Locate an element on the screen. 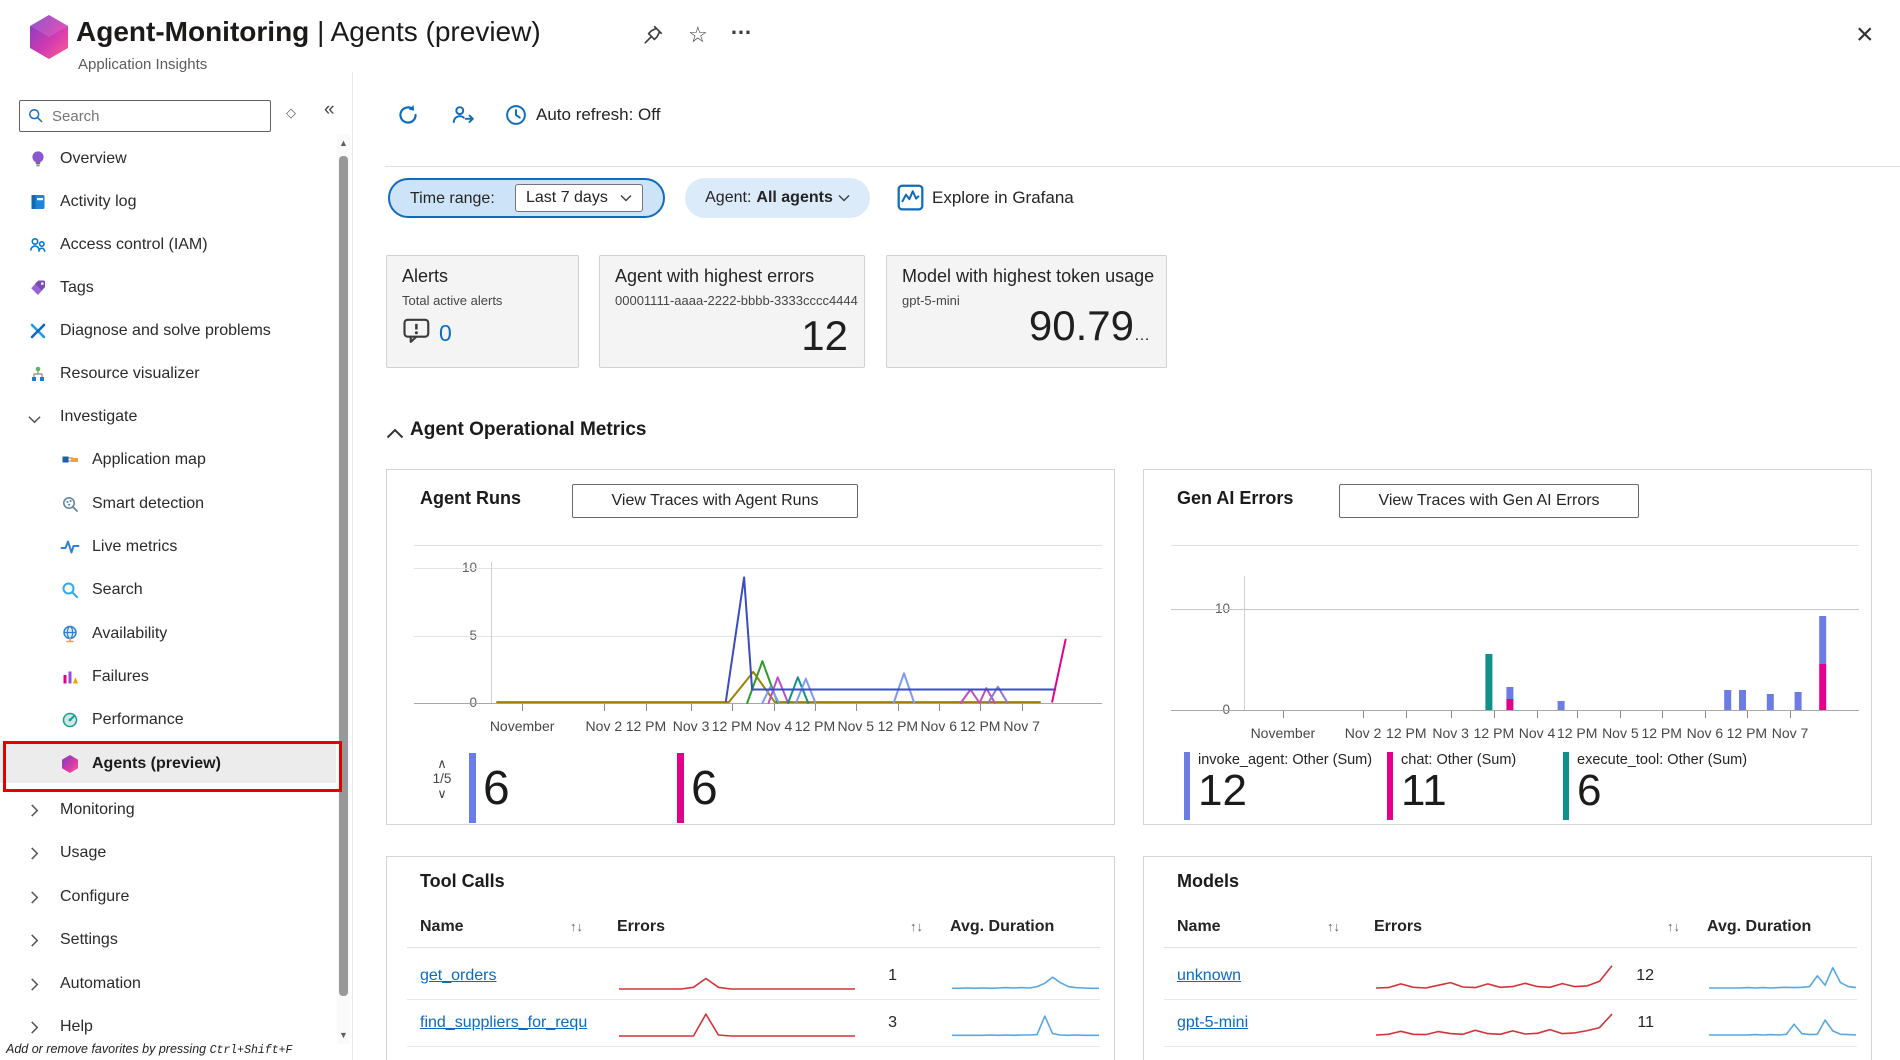 The width and height of the screenshot is (1900, 1060). sidebar-item-search: Search is located at coordinates (168, 590).